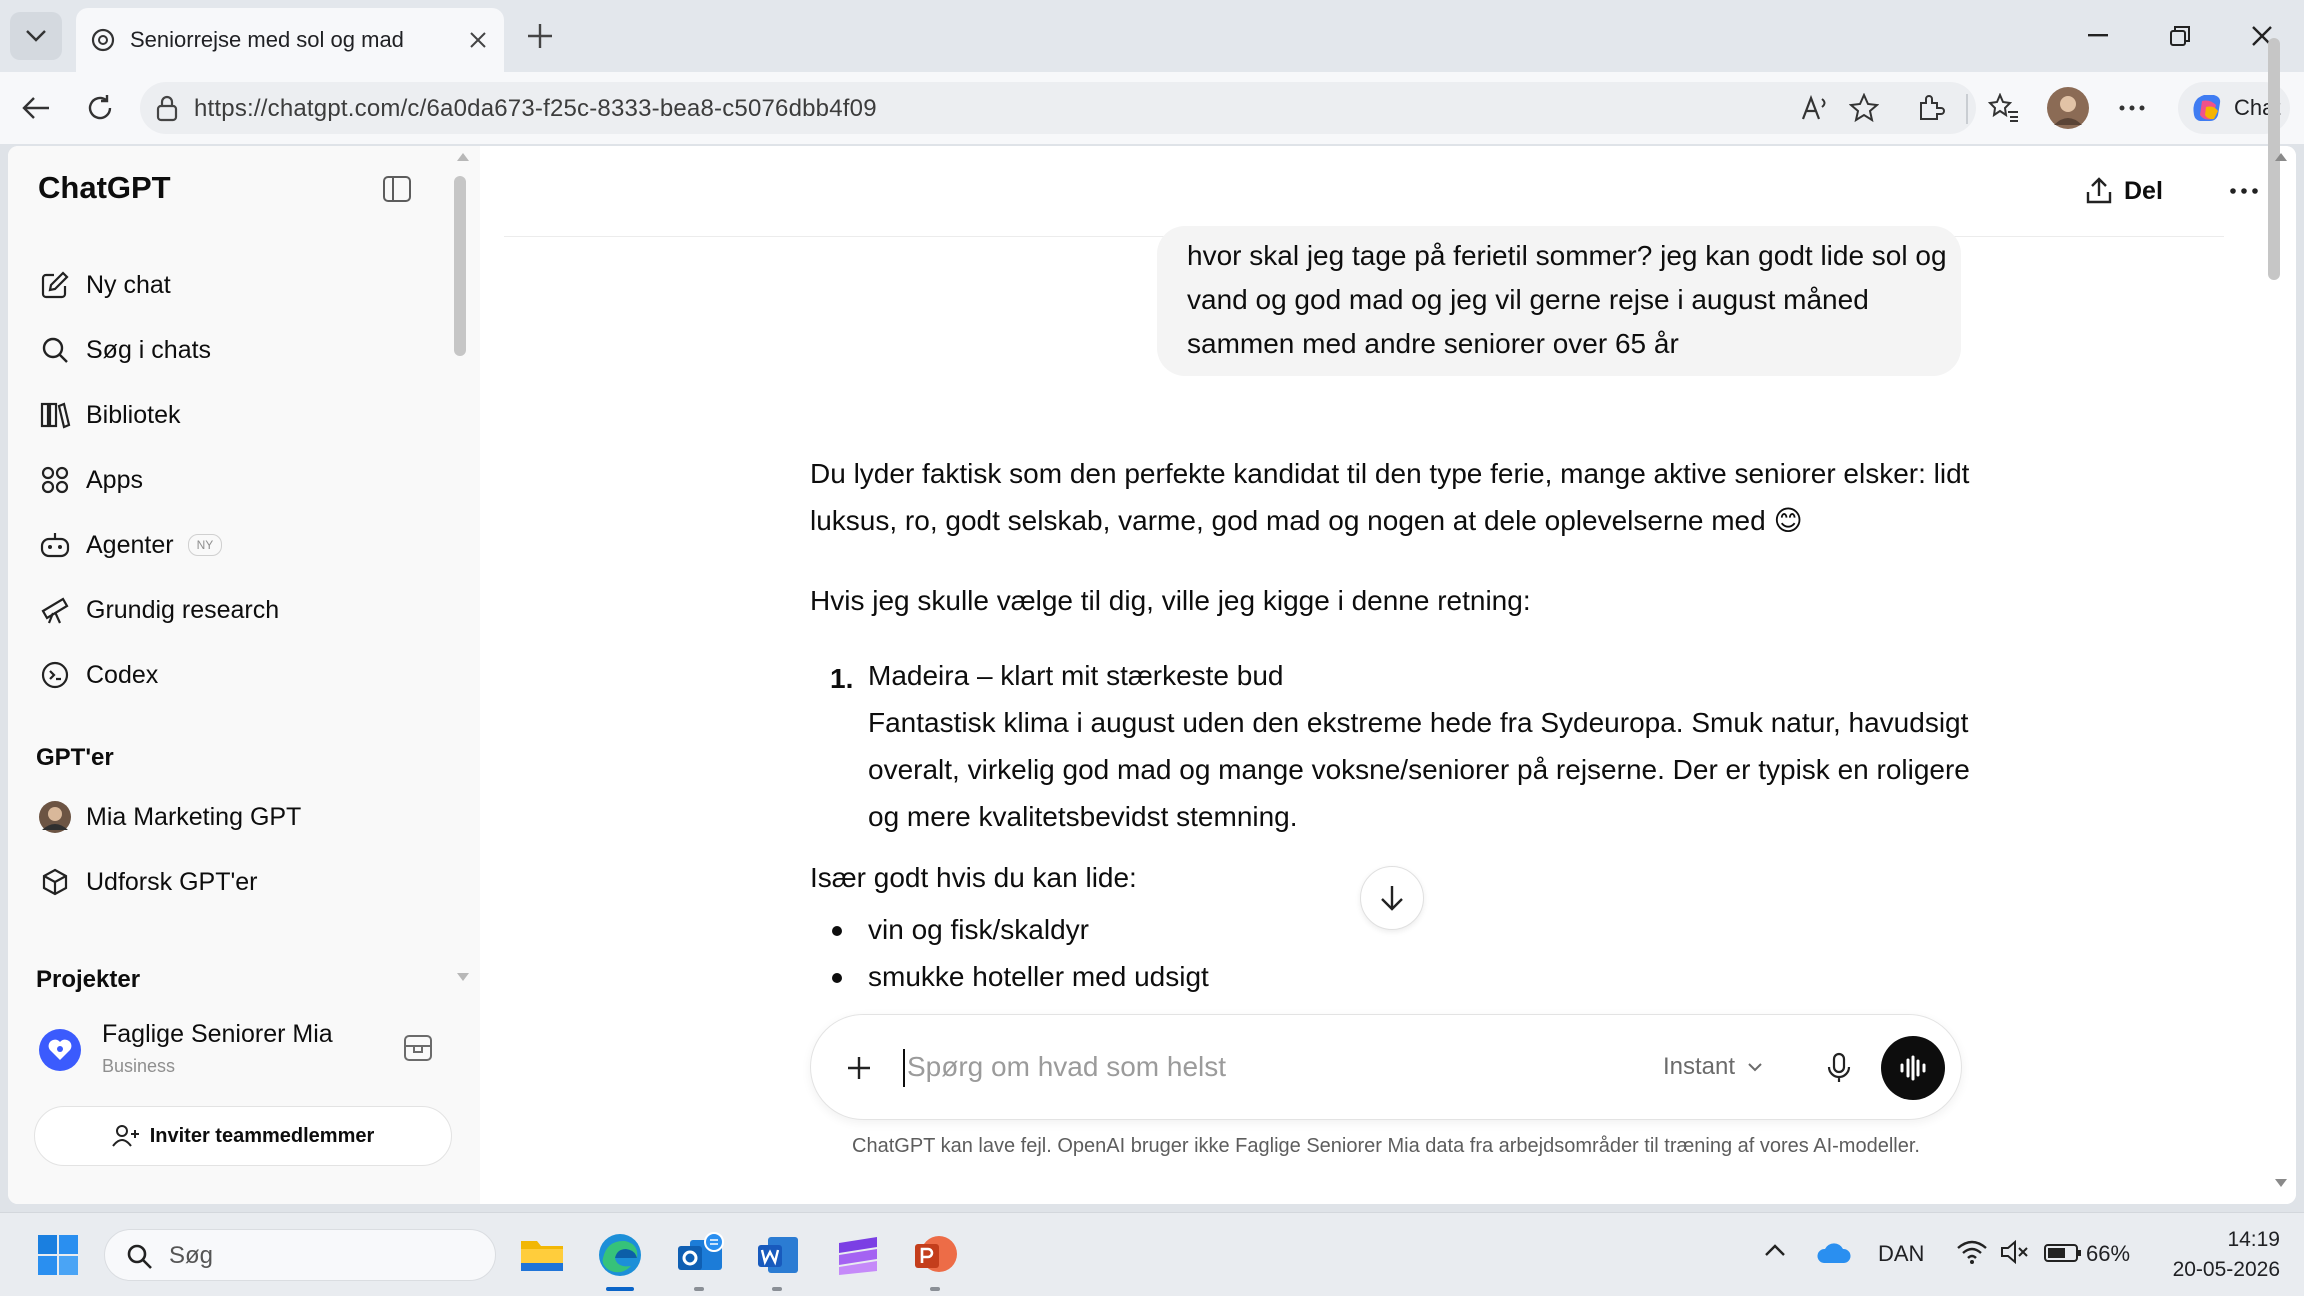 The height and width of the screenshot is (1296, 2304). Describe the element at coordinates (55, 285) in the screenshot. I see `new-chat-icon` at that location.